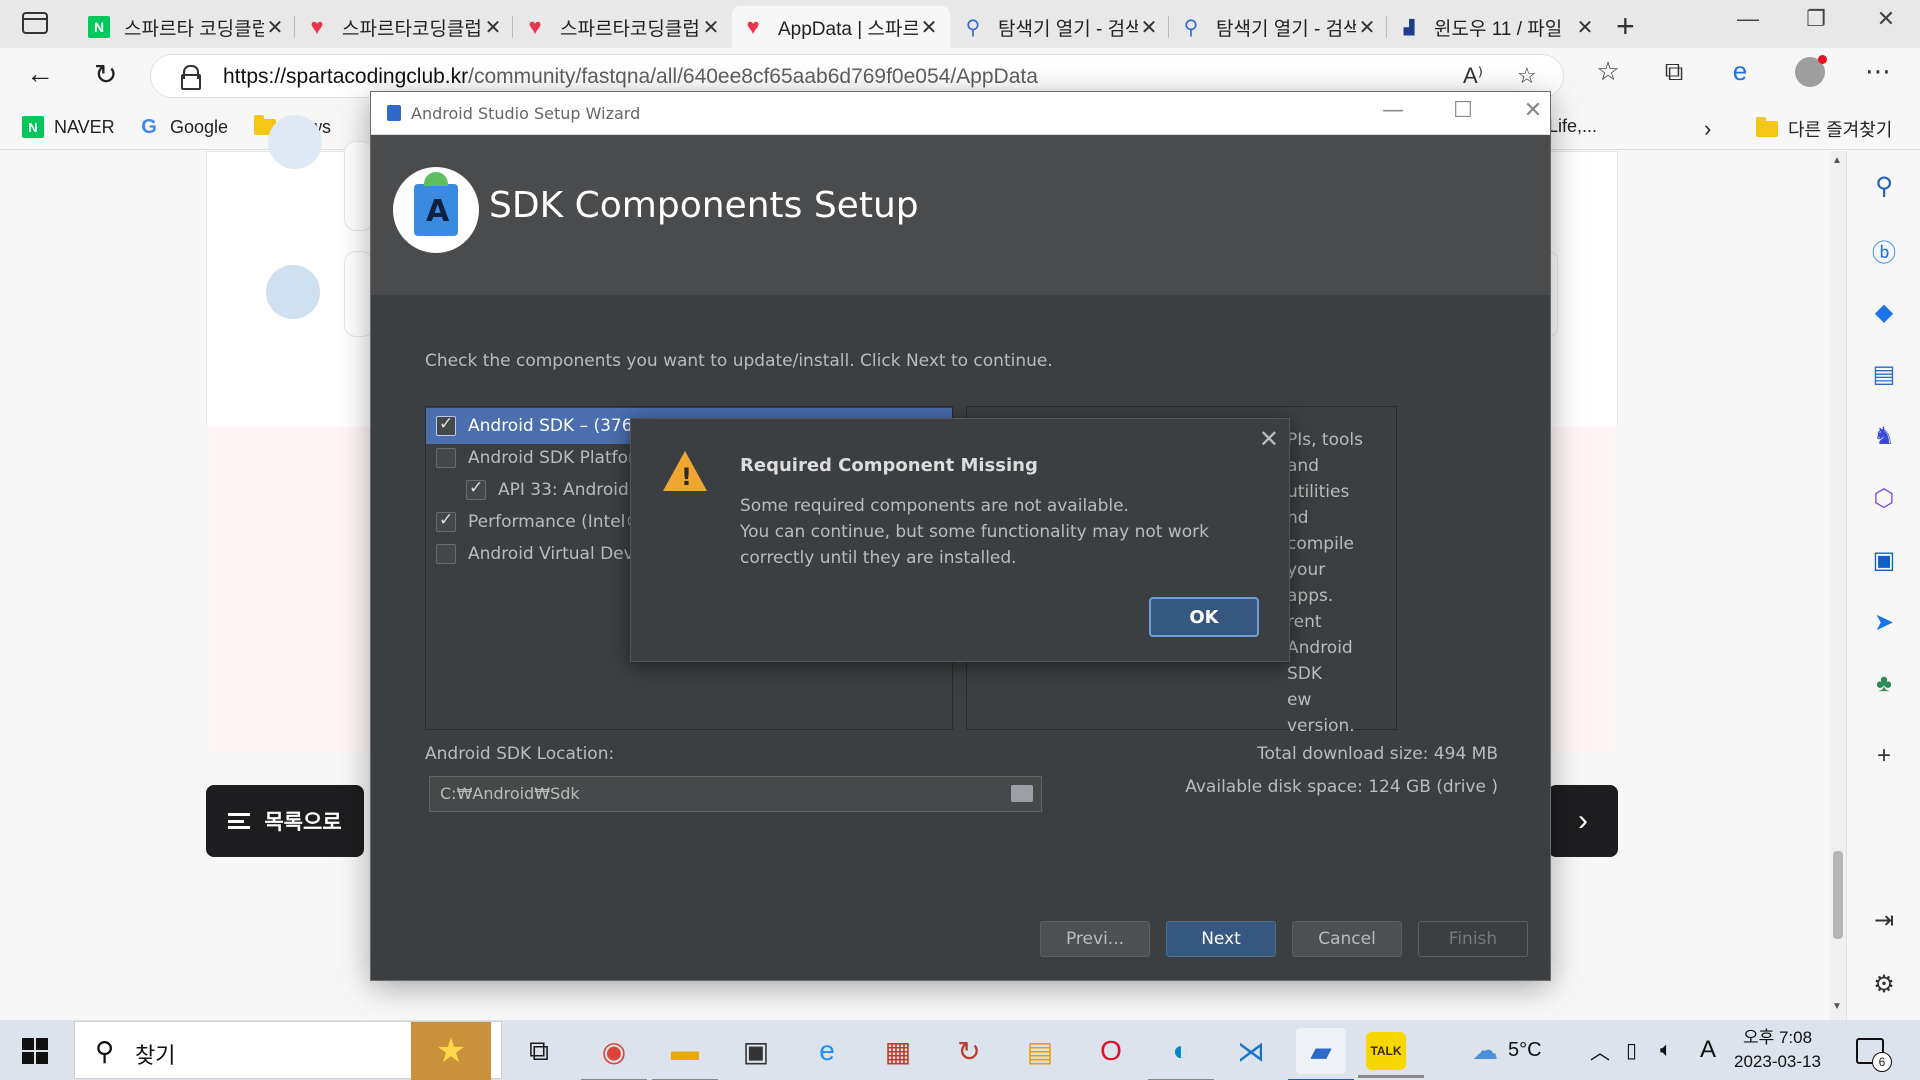 Image resolution: width=1920 pixels, height=1080 pixels. What do you see at coordinates (40, 74) in the screenshot?
I see `back-icon: ←` at bounding box center [40, 74].